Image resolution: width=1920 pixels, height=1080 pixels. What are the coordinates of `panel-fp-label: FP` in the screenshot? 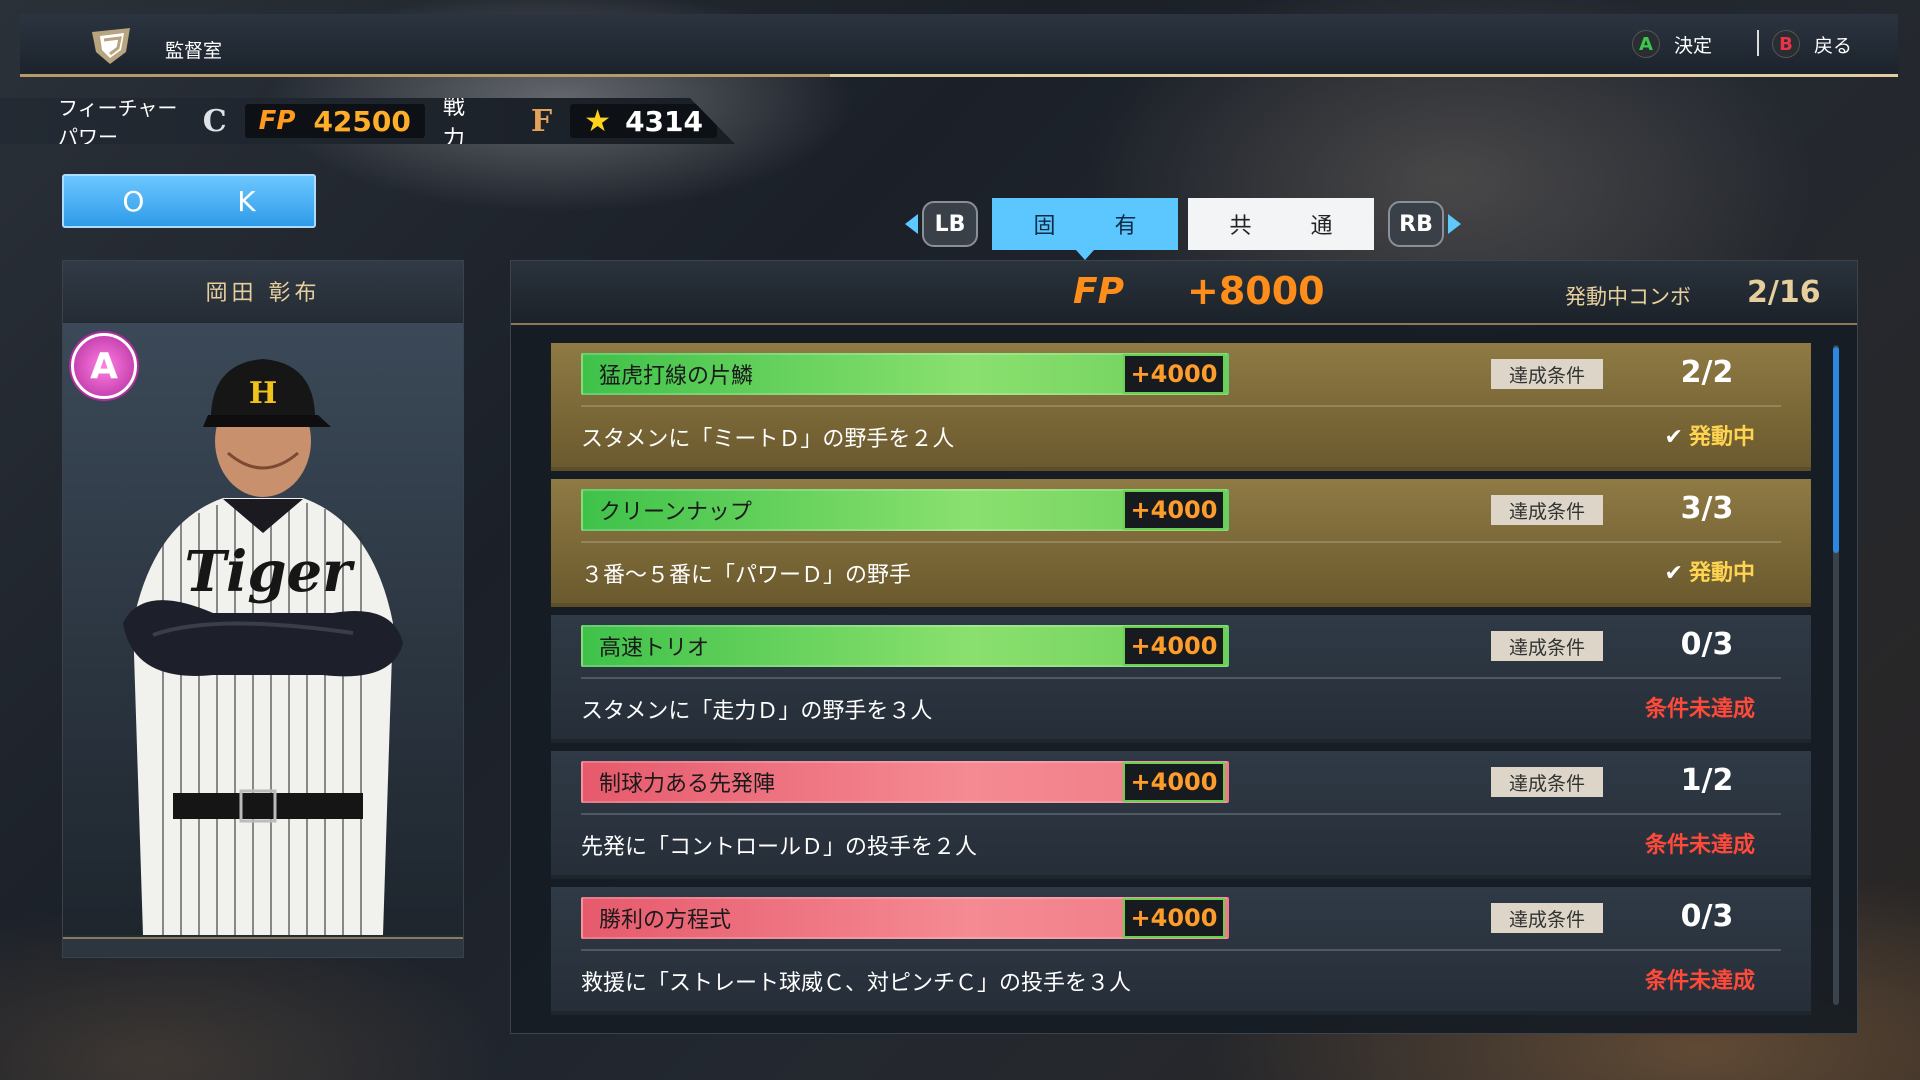 It's located at (1098, 291).